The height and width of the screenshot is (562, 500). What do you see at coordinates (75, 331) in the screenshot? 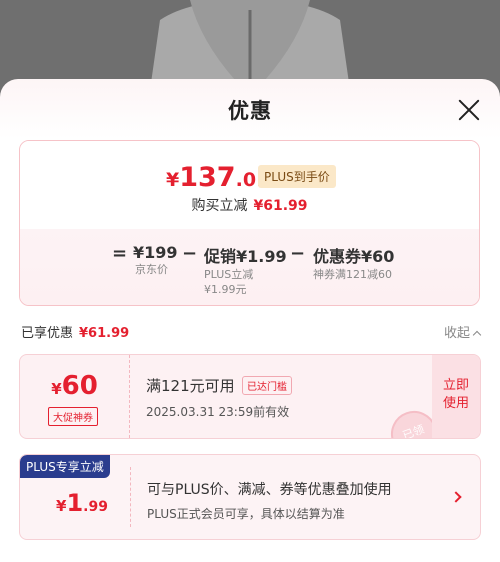
I see `enjoyed-discount: 已享优惠 ¥61.99` at bounding box center [75, 331].